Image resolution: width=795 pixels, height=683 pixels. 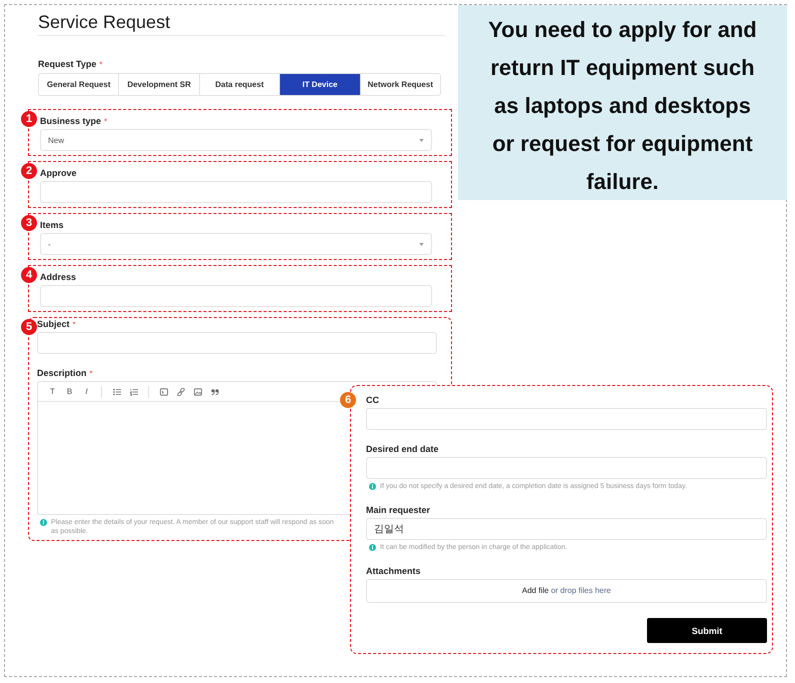 I want to click on italic-button: I, so click(x=86, y=391).